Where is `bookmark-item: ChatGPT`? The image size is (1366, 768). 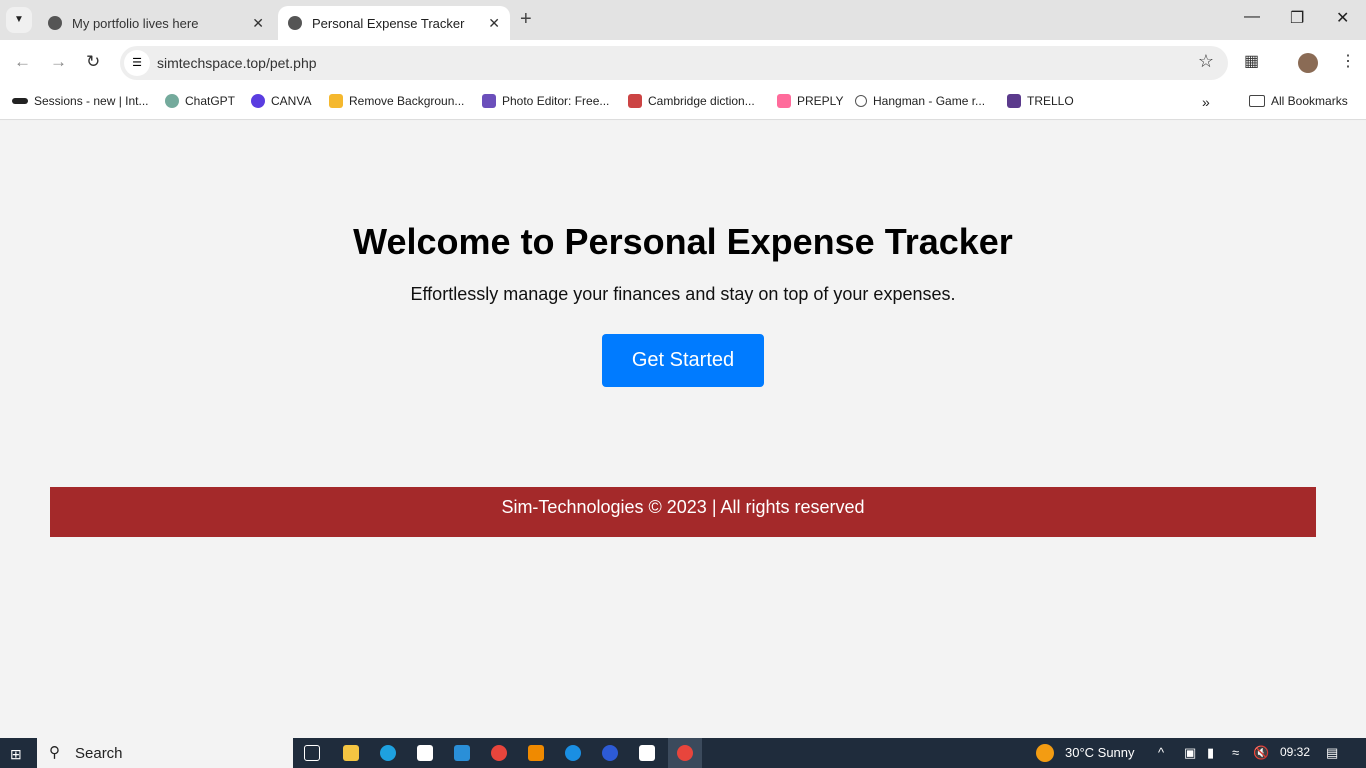
bookmark-item: ChatGPT is located at coordinates (200, 101).